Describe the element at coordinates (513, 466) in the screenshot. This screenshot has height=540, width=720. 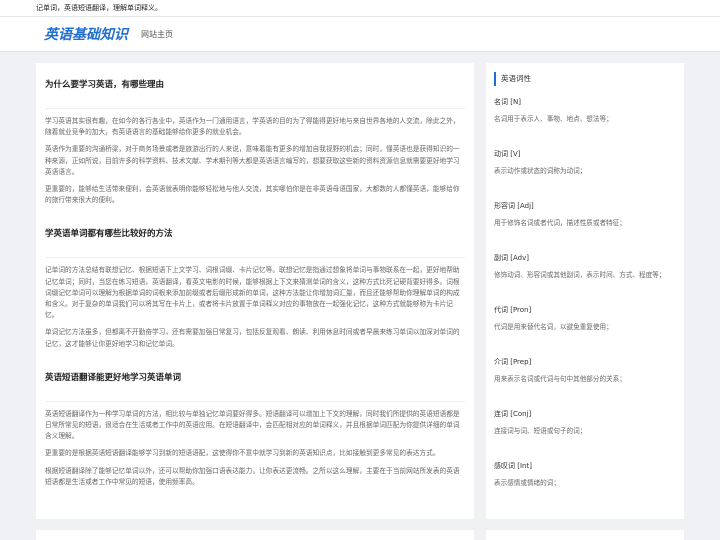
I see `term-name: 感叹词 [Int]` at that location.